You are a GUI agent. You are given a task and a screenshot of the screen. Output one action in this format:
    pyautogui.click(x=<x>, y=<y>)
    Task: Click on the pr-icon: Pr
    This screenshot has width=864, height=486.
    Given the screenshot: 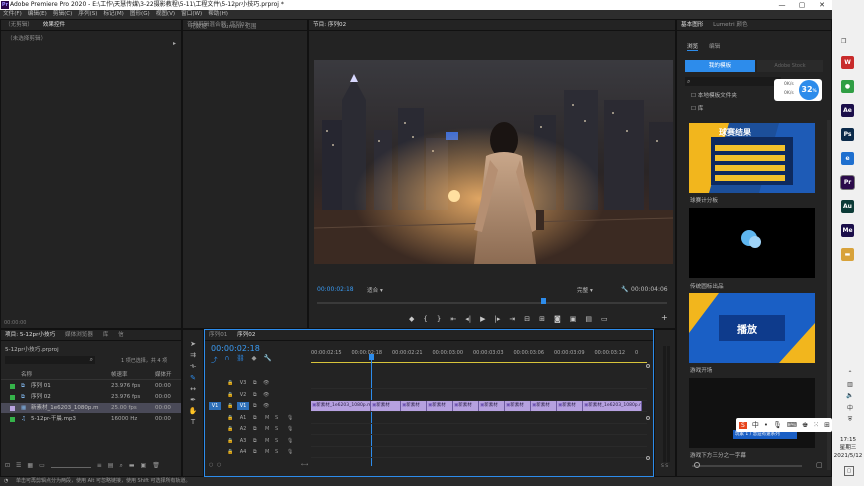 What is the action you would take?
    pyautogui.click(x=847, y=182)
    